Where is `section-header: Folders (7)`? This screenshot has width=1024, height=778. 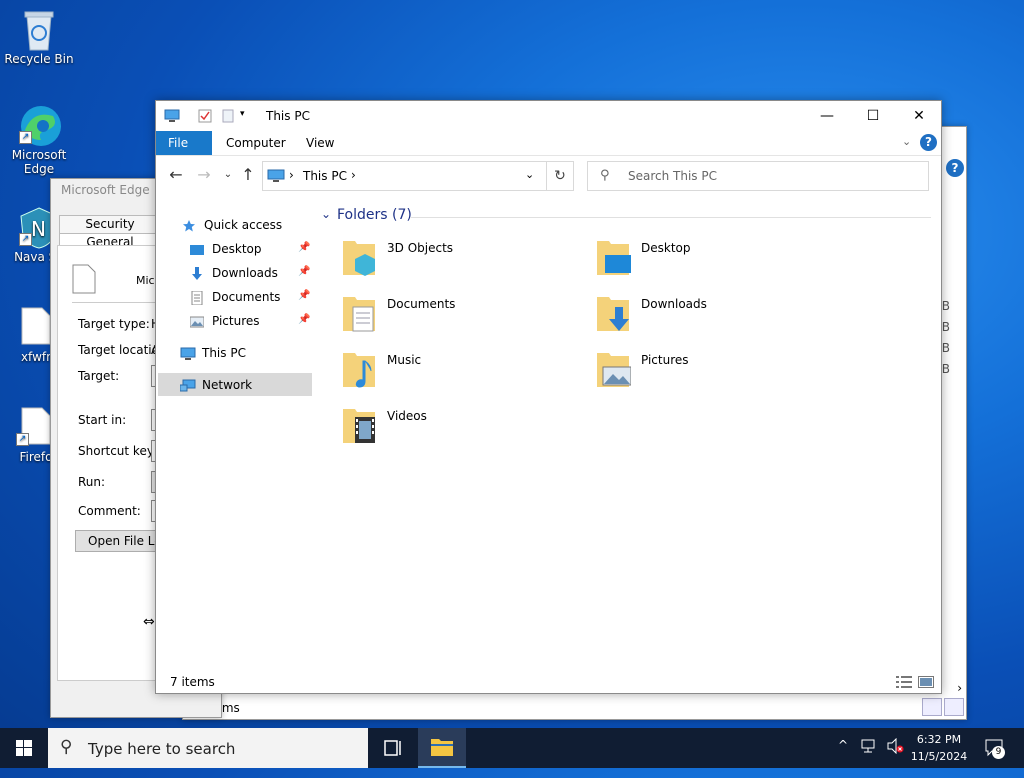 section-header: Folders (7) is located at coordinates (374, 215).